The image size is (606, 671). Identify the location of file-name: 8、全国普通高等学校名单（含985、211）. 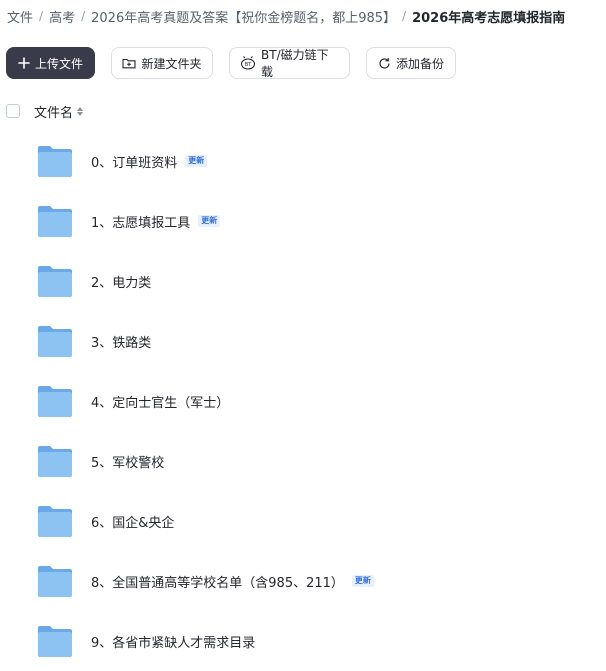
(217, 581).